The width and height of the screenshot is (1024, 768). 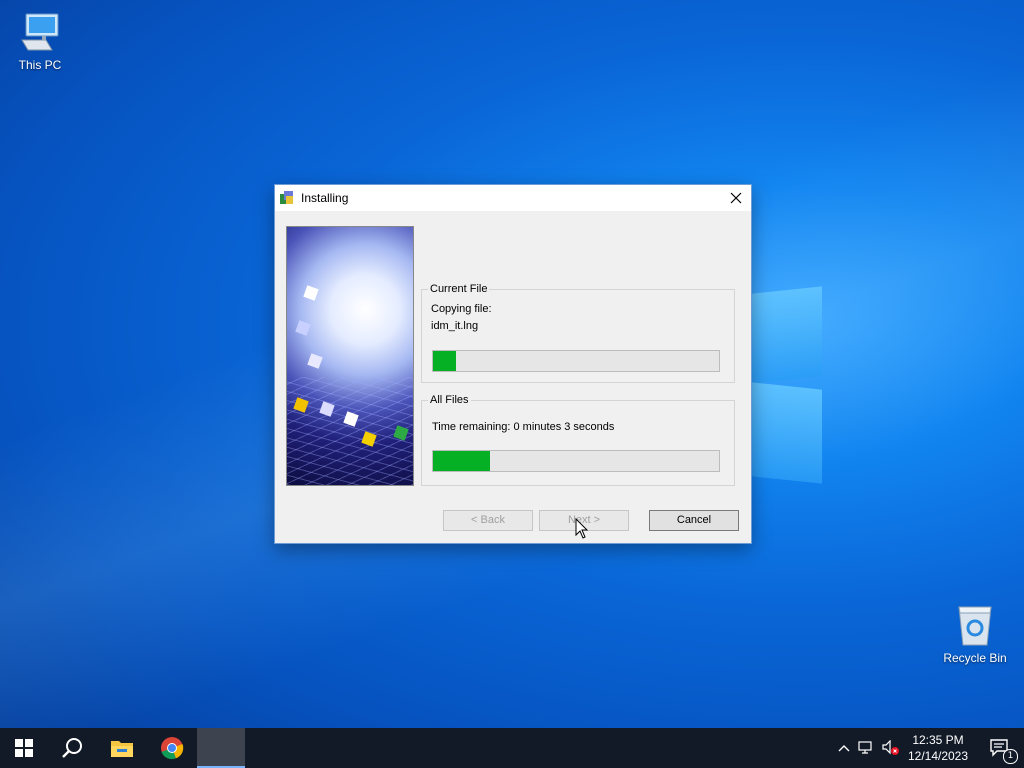 I want to click on current-file-progress-fill, so click(x=444, y=361).